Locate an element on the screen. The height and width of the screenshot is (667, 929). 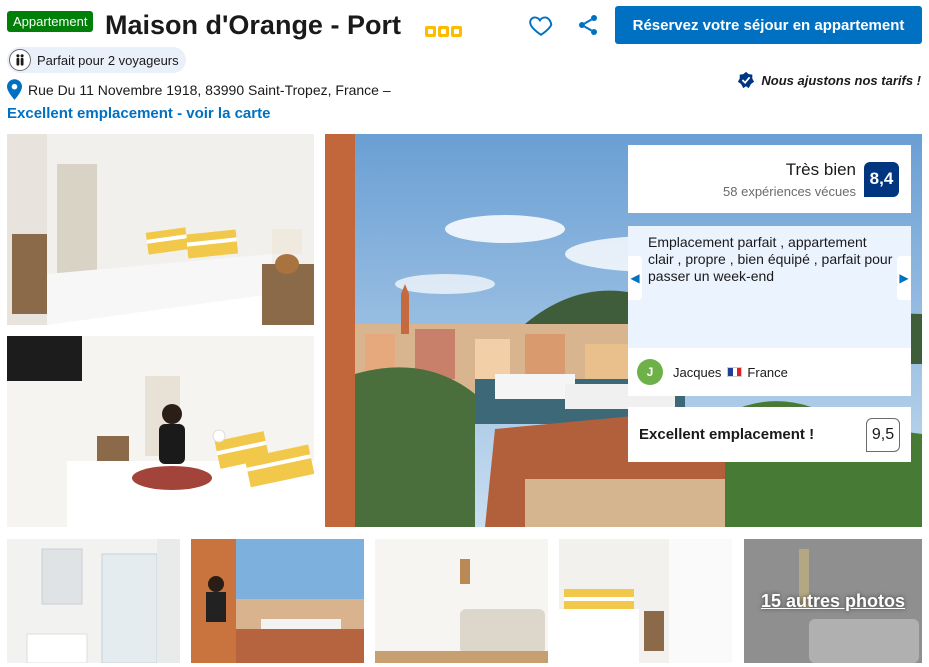
travellers-label: Parfait pour 2 voyageurs is located at coordinates (108, 60).